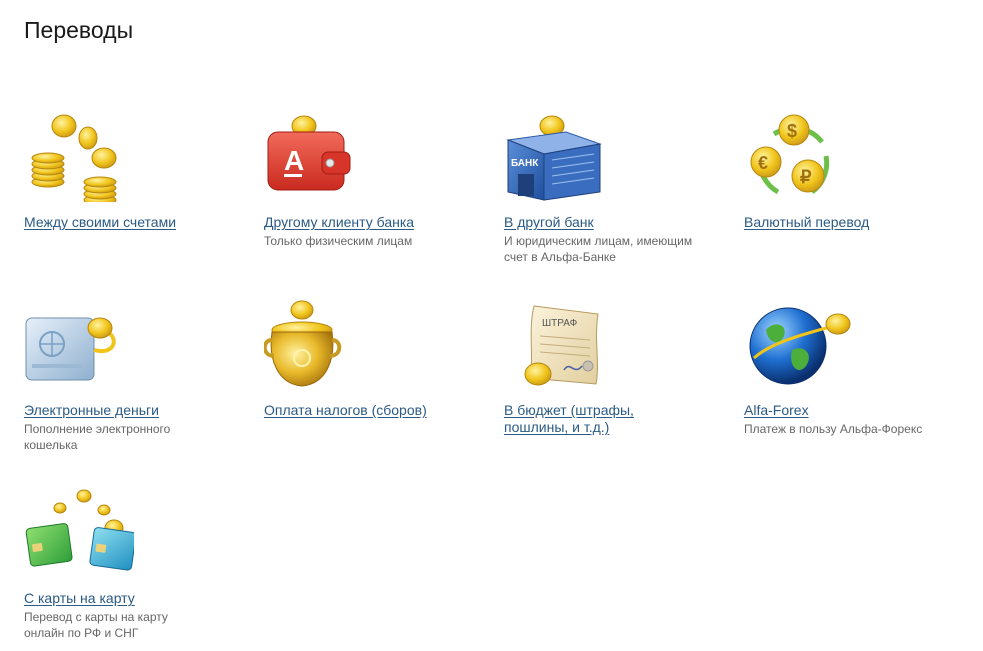 The height and width of the screenshot is (651, 983). I want to click on wallet-icon: A, so click(319, 157).